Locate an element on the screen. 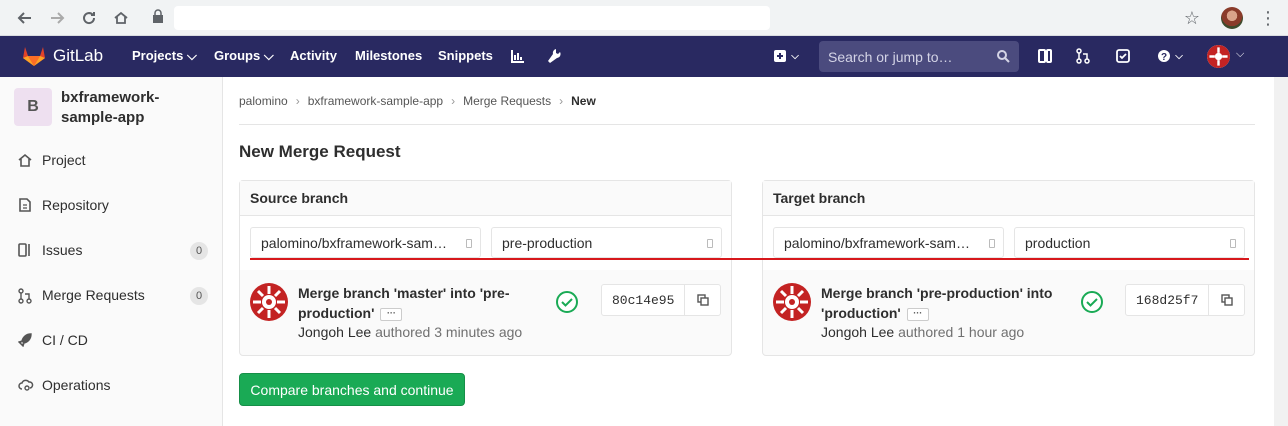  wrench-icon is located at coordinates (554, 56).